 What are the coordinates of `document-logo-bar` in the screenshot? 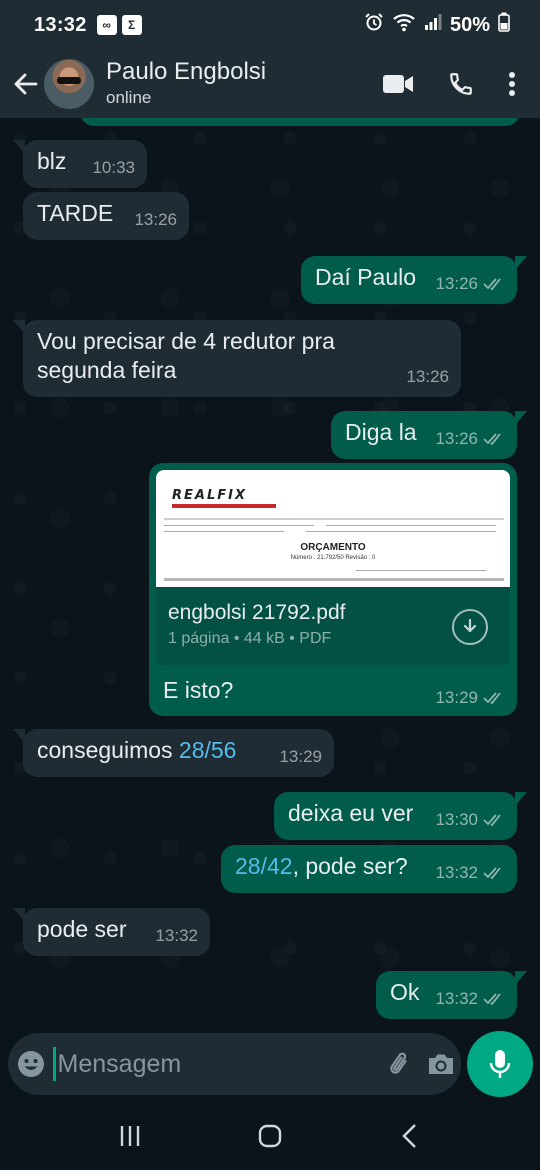 It's located at (224, 506).